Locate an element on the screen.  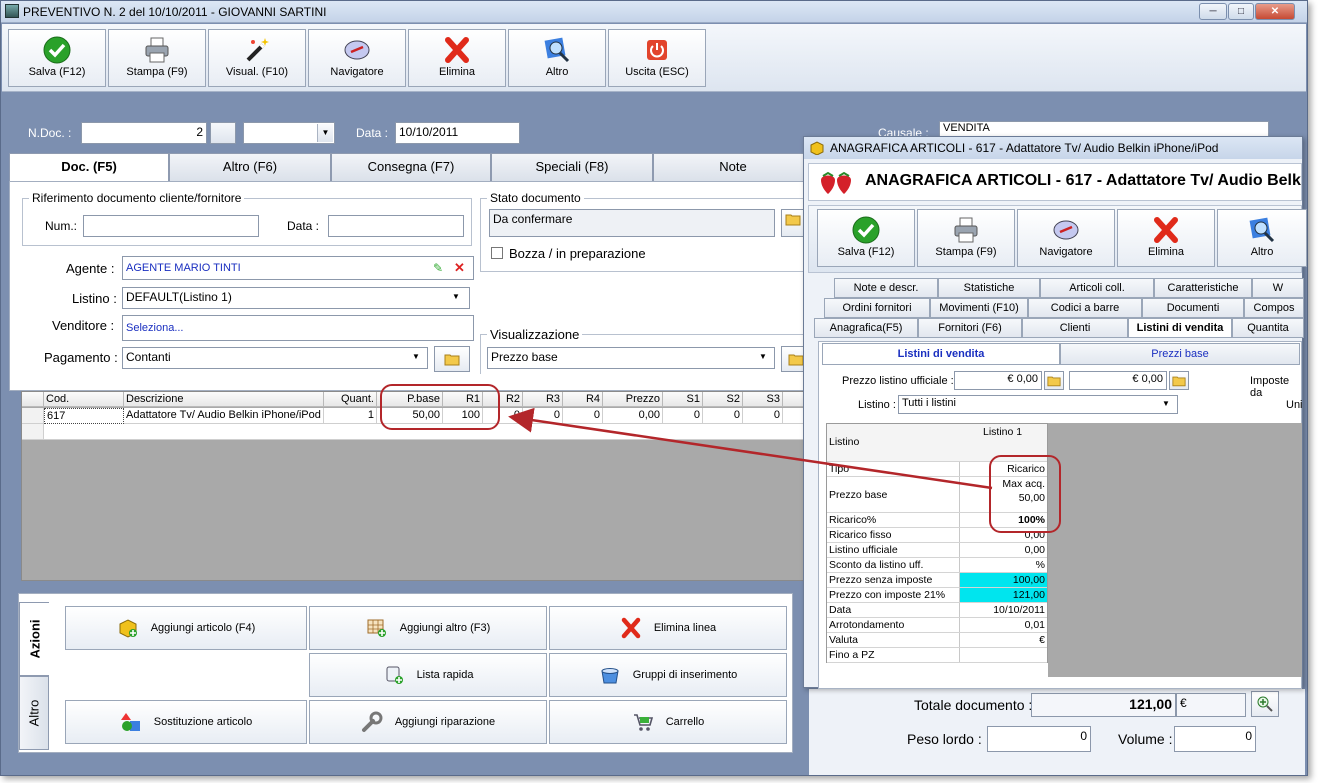
annotation-arrow is located at coordinates (750, 448).